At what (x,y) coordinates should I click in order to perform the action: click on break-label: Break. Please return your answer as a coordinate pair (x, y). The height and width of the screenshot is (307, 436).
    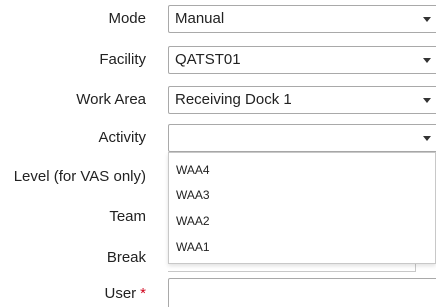
    Looking at the image, I should click on (126, 257).